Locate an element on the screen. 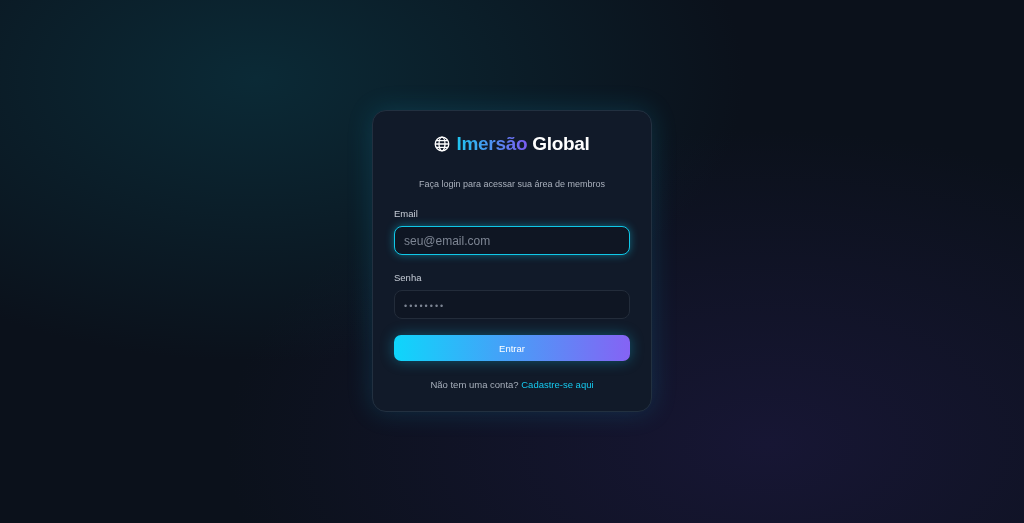 Image resolution: width=1024 pixels, height=523 pixels. input-field: seu@email.com is located at coordinates (512, 240).